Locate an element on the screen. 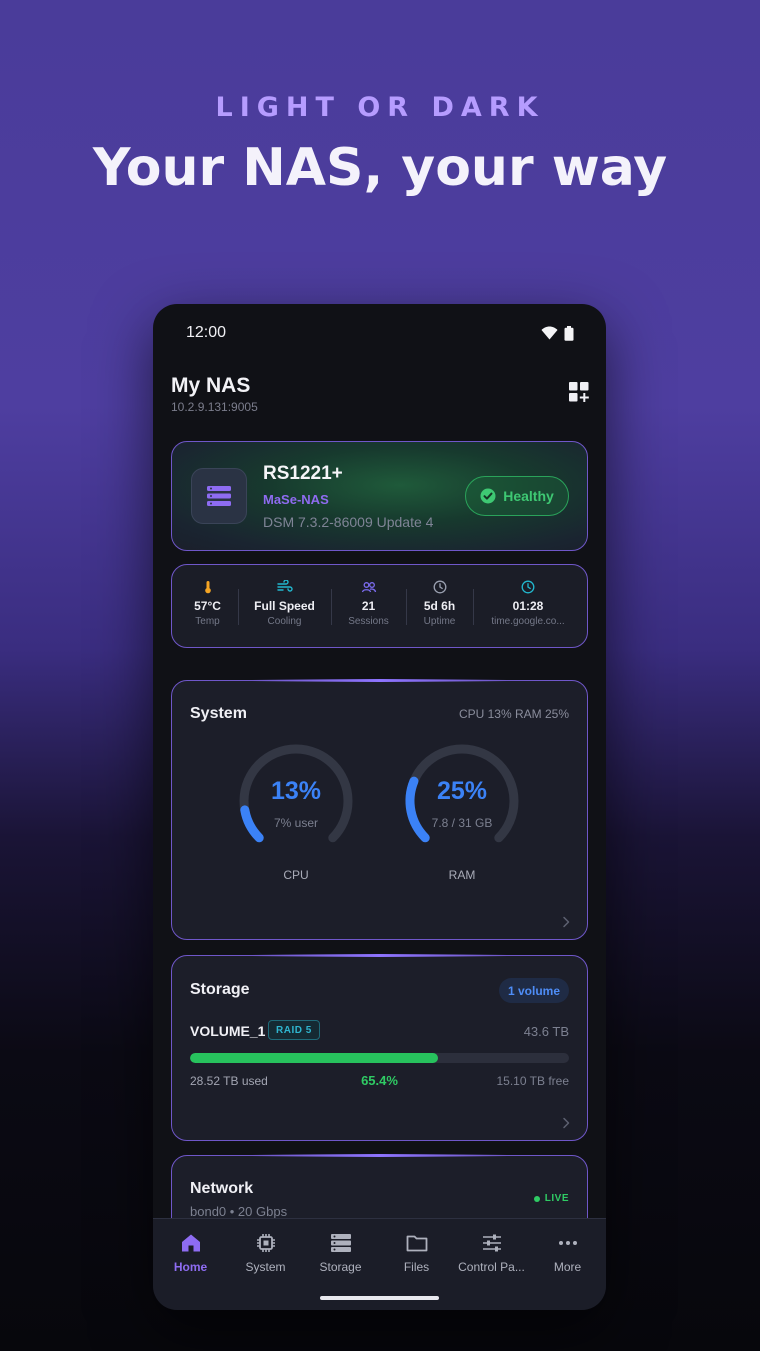 The width and height of the screenshot is (760, 1351). storage-icon is located at coordinates (340, 1243).